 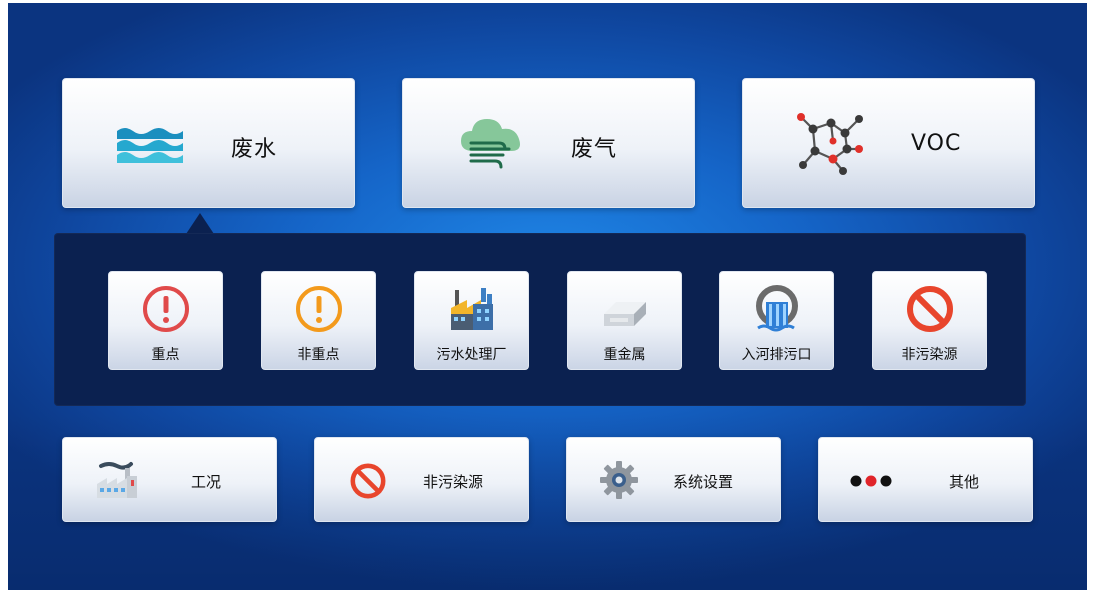 I want to click on gear-icon, so click(x=619, y=480).